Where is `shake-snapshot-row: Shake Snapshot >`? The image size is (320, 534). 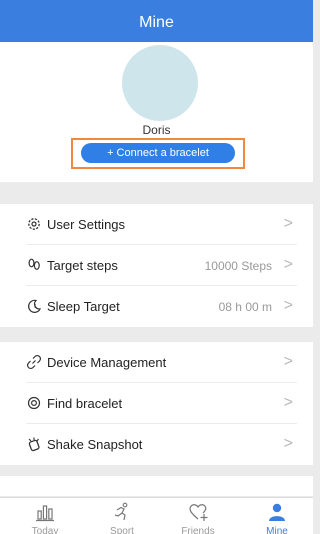
shake-snapshot-row: Shake Snapshot > is located at coordinates (156, 444).